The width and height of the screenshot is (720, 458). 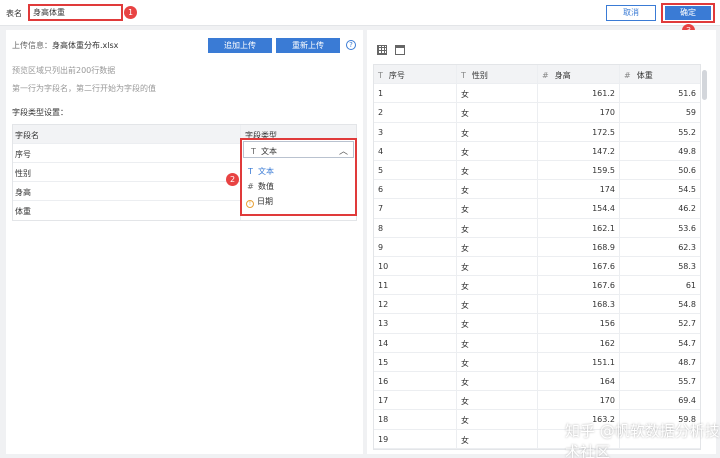 I want to click on table-row: 5 女 159.5 50.6, so click(x=537, y=170).